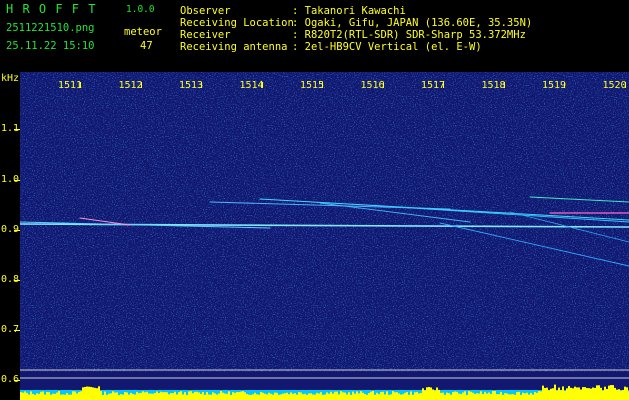 This screenshot has width=629, height=400. What do you see at coordinates (237, 23) in the screenshot?
I see `location-label: Receiving Location` at bounding box center [237, 23].